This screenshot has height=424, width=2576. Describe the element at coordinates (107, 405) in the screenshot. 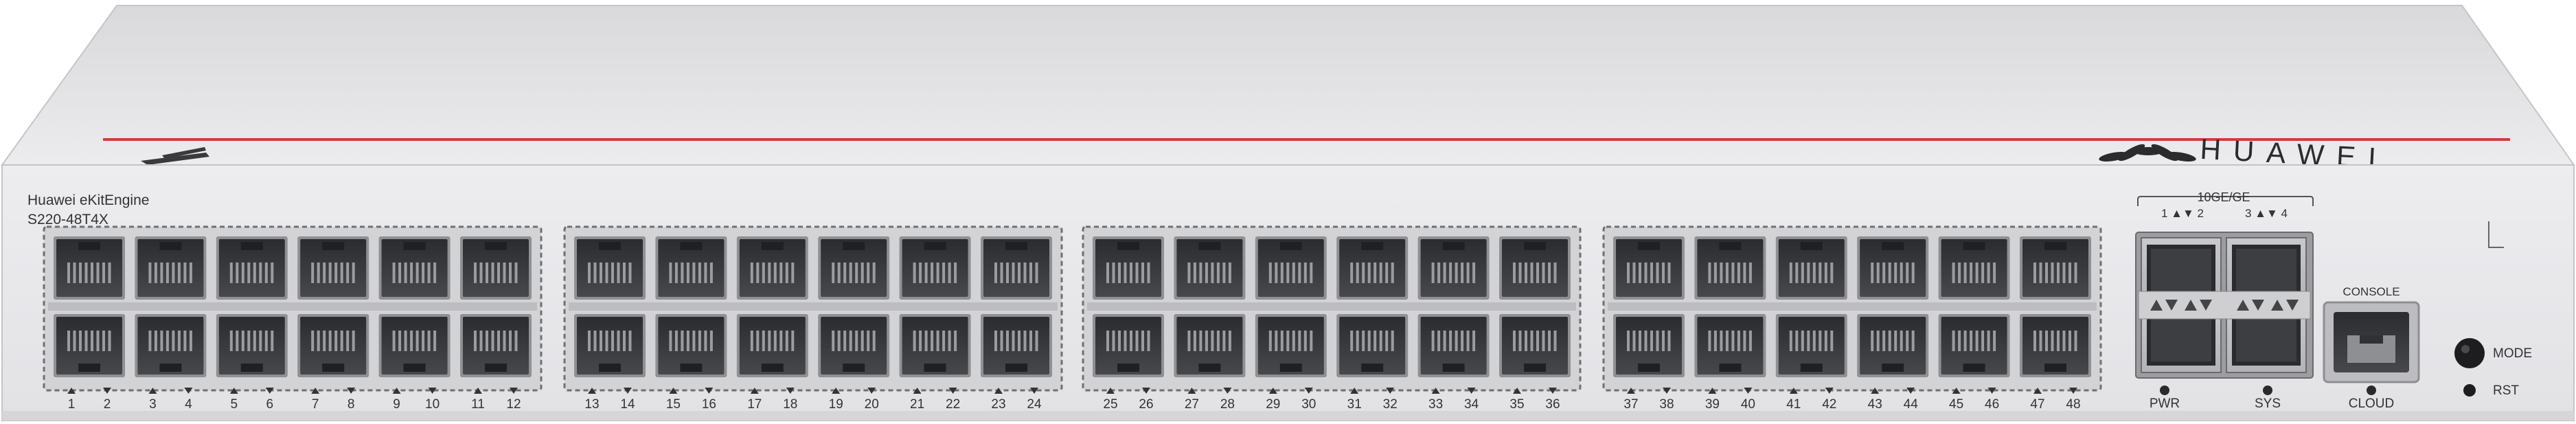

I see `port-number: 2` at that location.